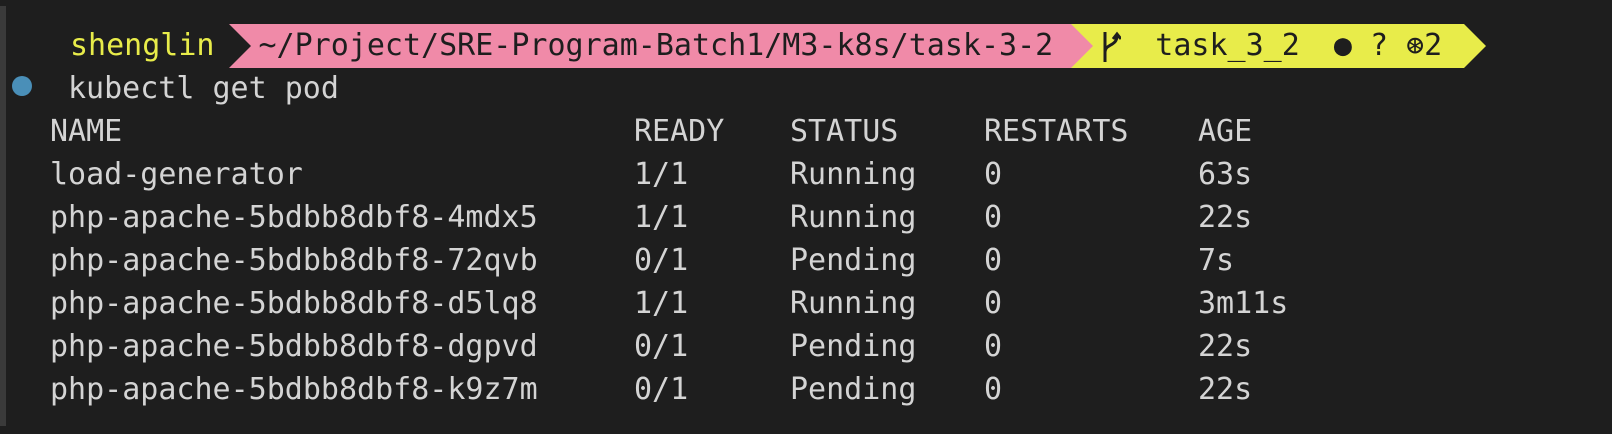  I want to click on table-header-row: NAME READY STATUS RESTARTS AGE, so click(651, 131).